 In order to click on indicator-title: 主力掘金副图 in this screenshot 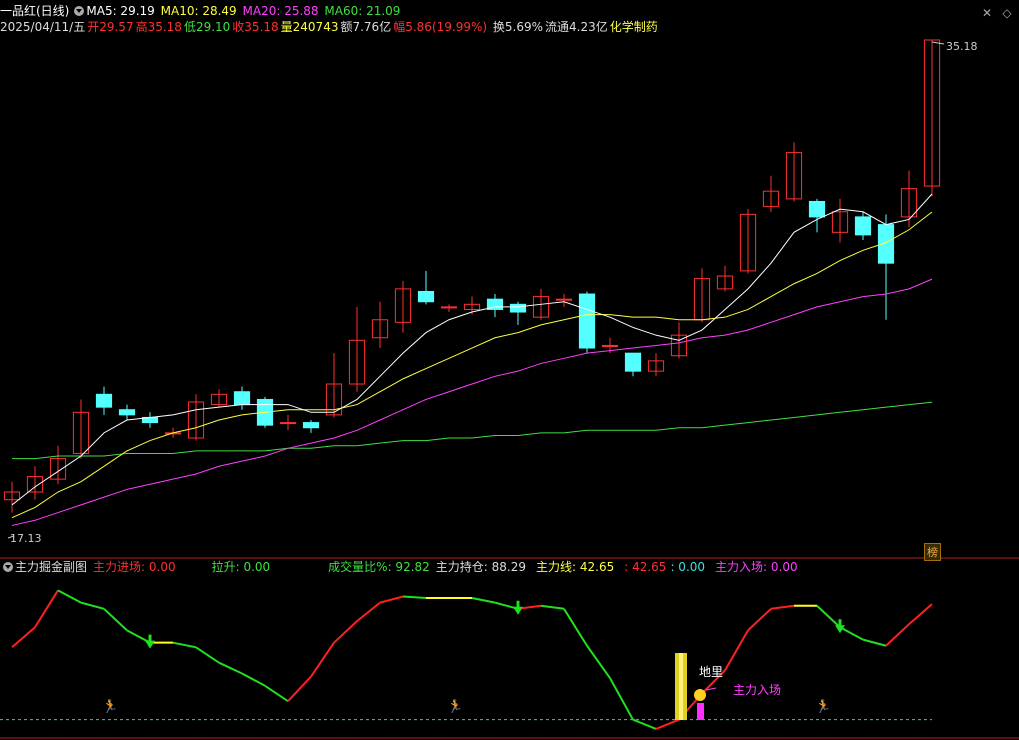, I will do `click(51, 567)`.